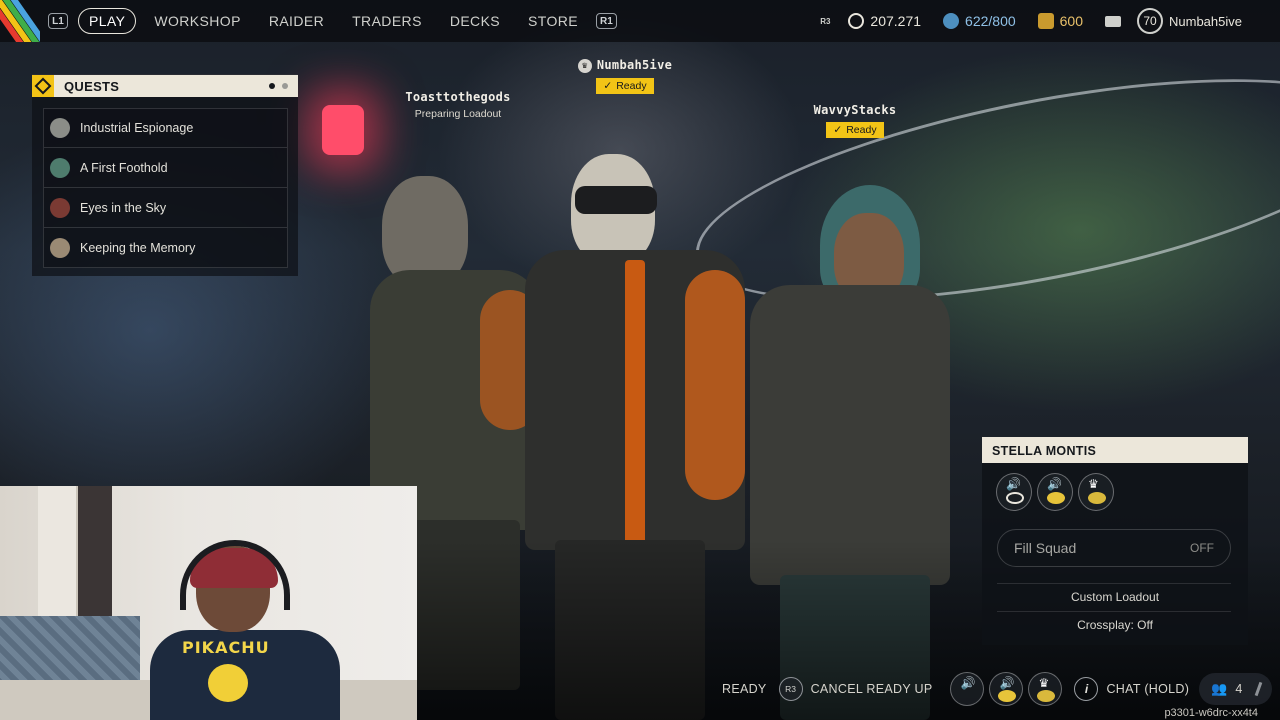 The image size is (1280, 720). What do you see at coordinates (343, 130) in the screenshot?
I see `red-lamp` at bounding box center [343, 130].